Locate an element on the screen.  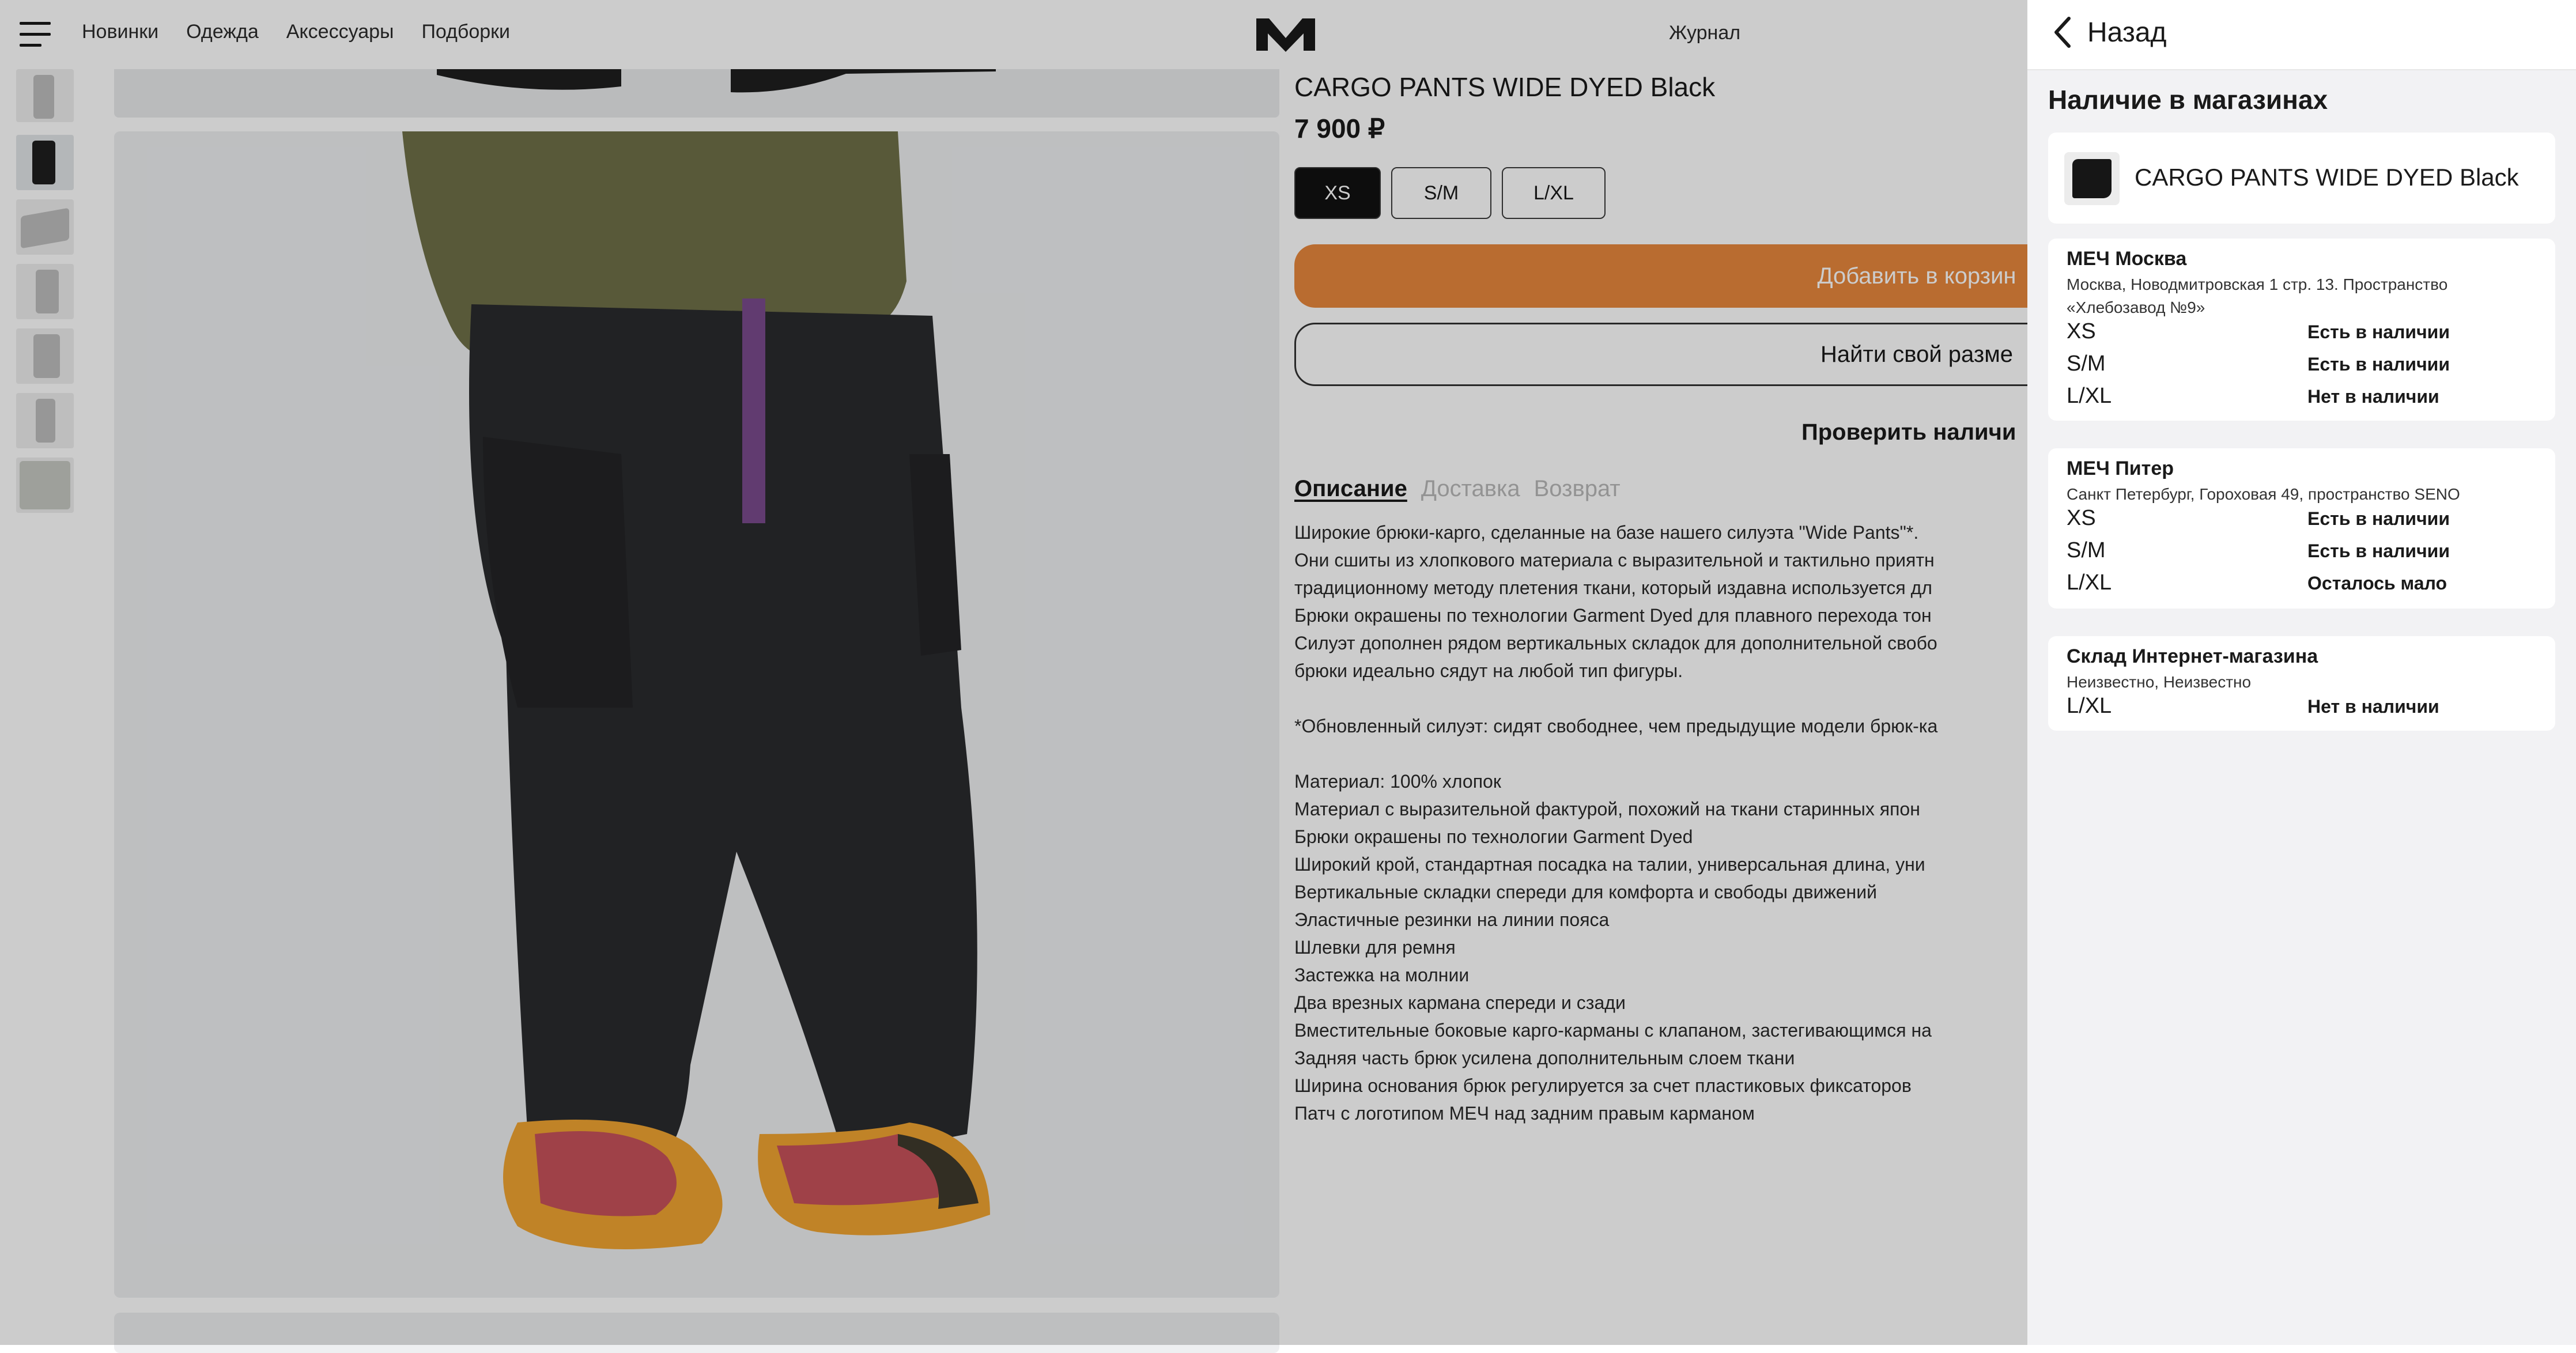
chevron-left-icon is located at coordinates (2062, 32).